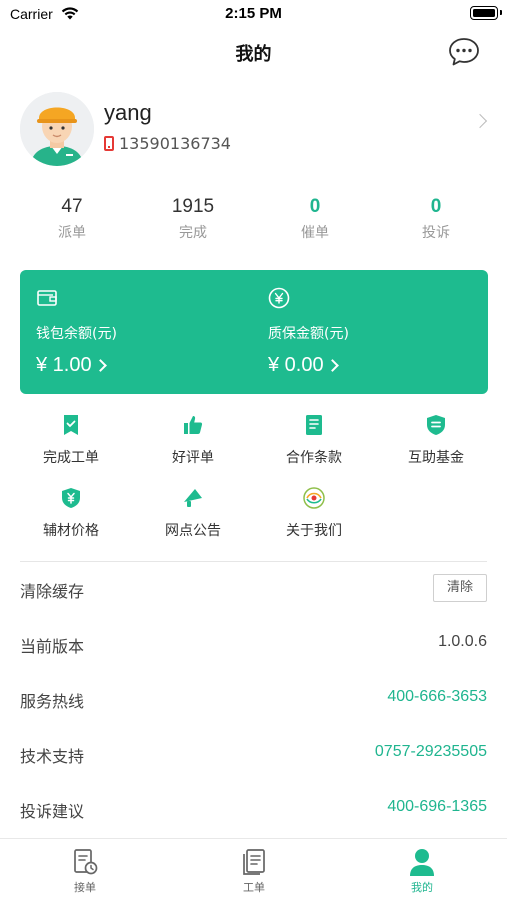  I want to click on tab-label: 我的, so click(422, 887).